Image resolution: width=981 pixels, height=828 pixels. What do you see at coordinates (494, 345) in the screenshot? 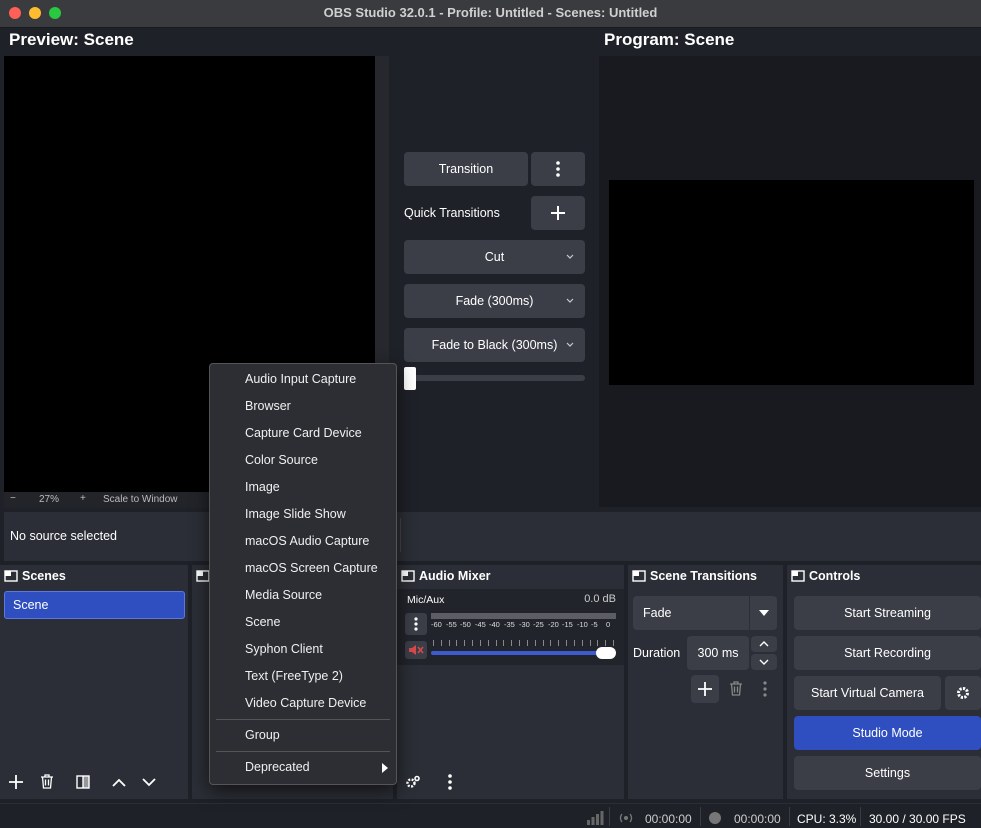
I see `quick-transition-fade-to-black: Fade to Black (300ms)` at bounding box center [494, 345].